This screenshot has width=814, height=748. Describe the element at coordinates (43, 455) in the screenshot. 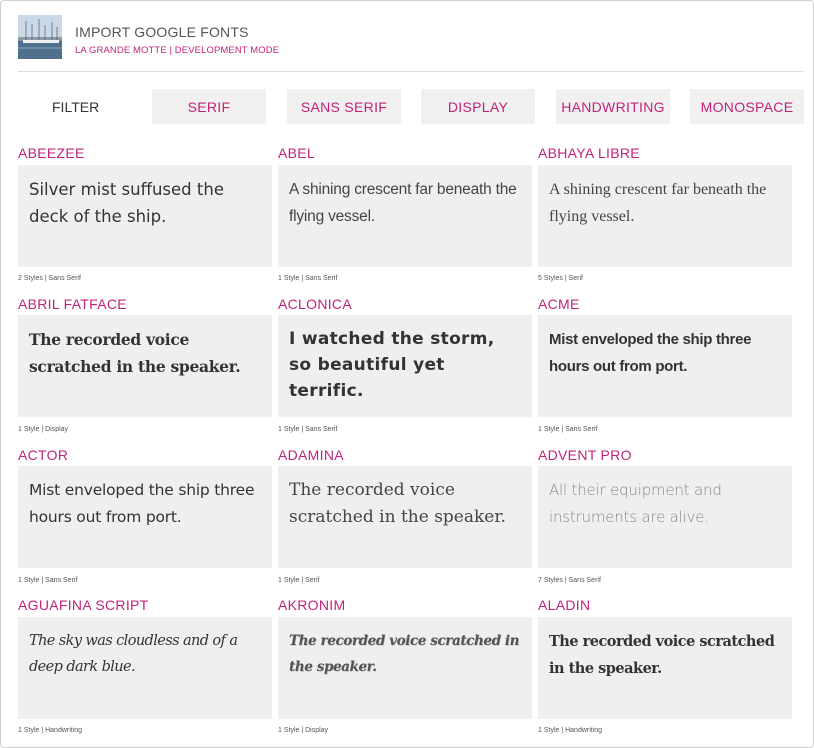

I see `font-card-name: ACTOR` at that location.